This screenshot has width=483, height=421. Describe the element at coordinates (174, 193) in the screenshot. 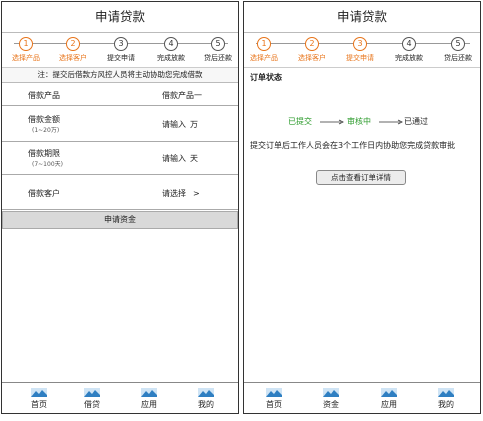

I see `customer-value: 请选择` at that location.